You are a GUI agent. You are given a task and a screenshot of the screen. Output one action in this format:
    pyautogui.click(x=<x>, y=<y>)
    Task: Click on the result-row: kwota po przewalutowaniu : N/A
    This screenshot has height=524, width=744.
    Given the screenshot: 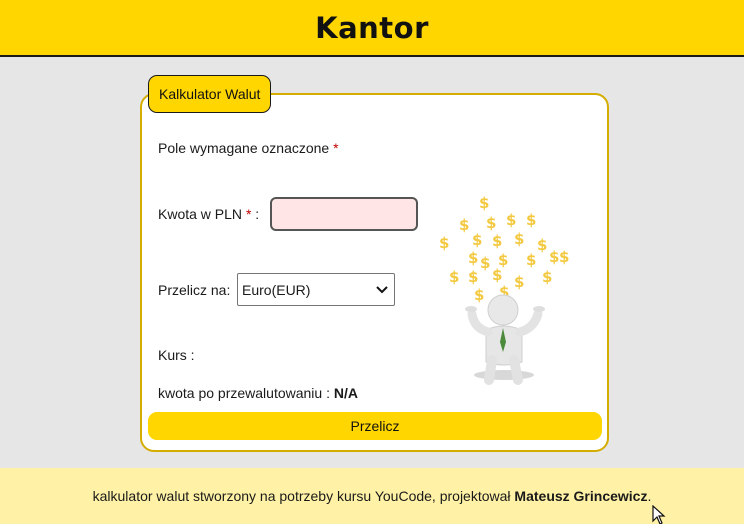 What is the action you would take?
    pyautogui.click(x=258, y=393)
    